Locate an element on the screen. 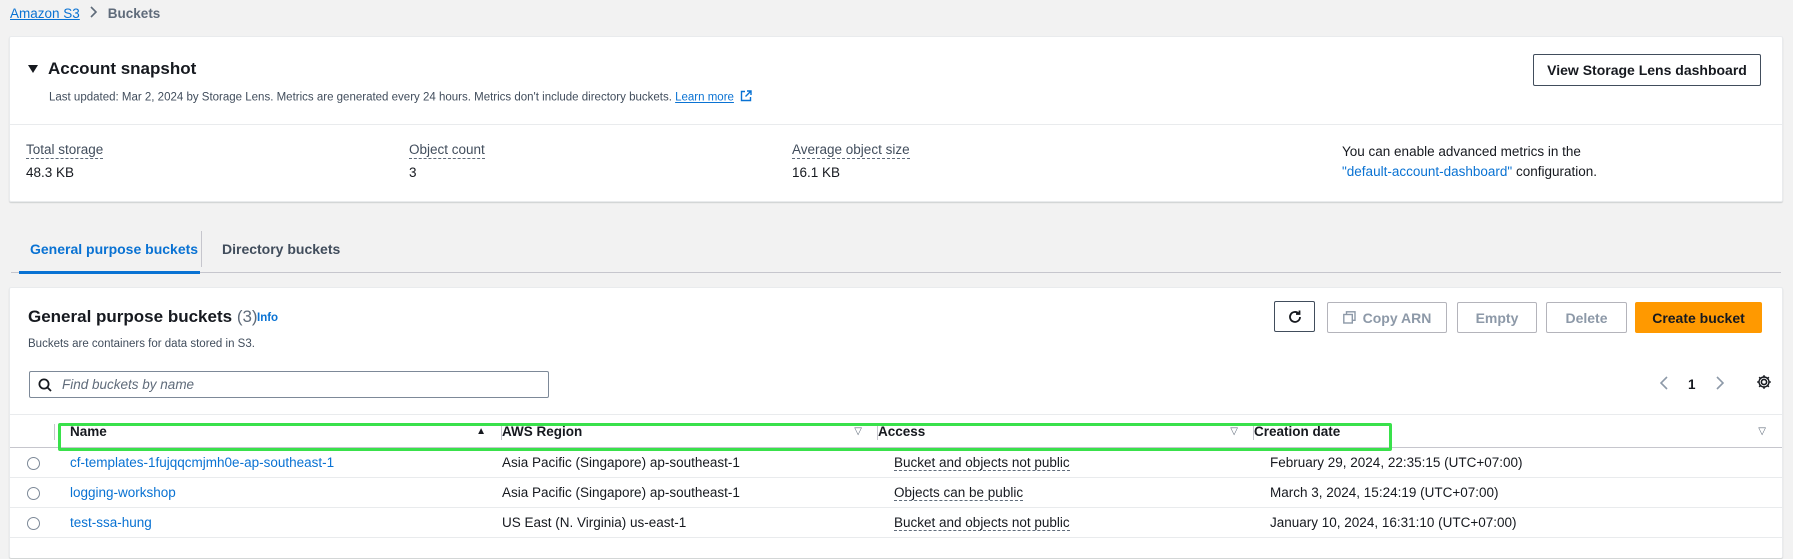 Image resolution: width=1793 pixels, height=559 pixels. breadcrumb-buckets: Buckets is located at coordinates (134, 13).